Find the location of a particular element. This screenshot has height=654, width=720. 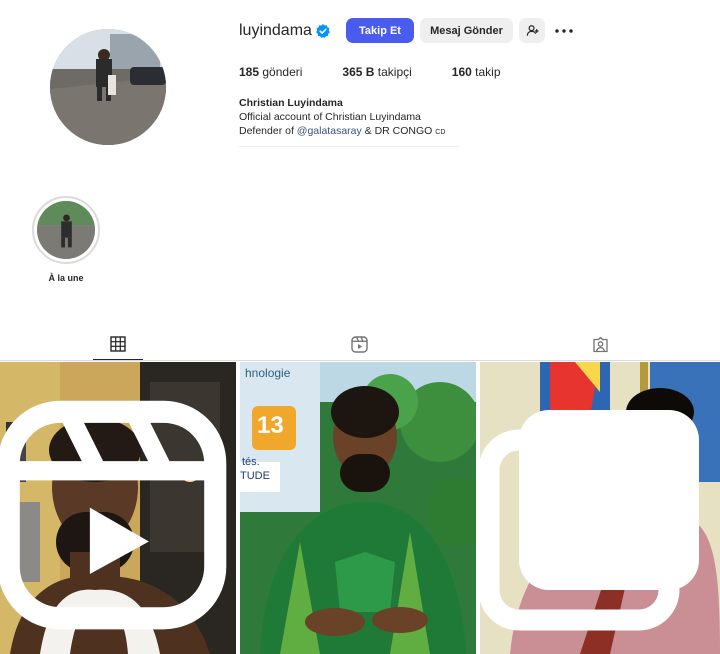

flag-cd-text: CD is located at coordinates (440, 132).